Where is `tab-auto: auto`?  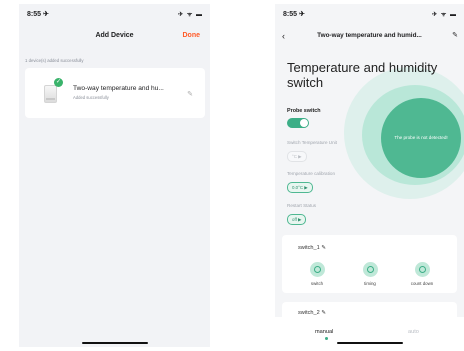
tab-auto: auto is located at coordinates (413, 332).